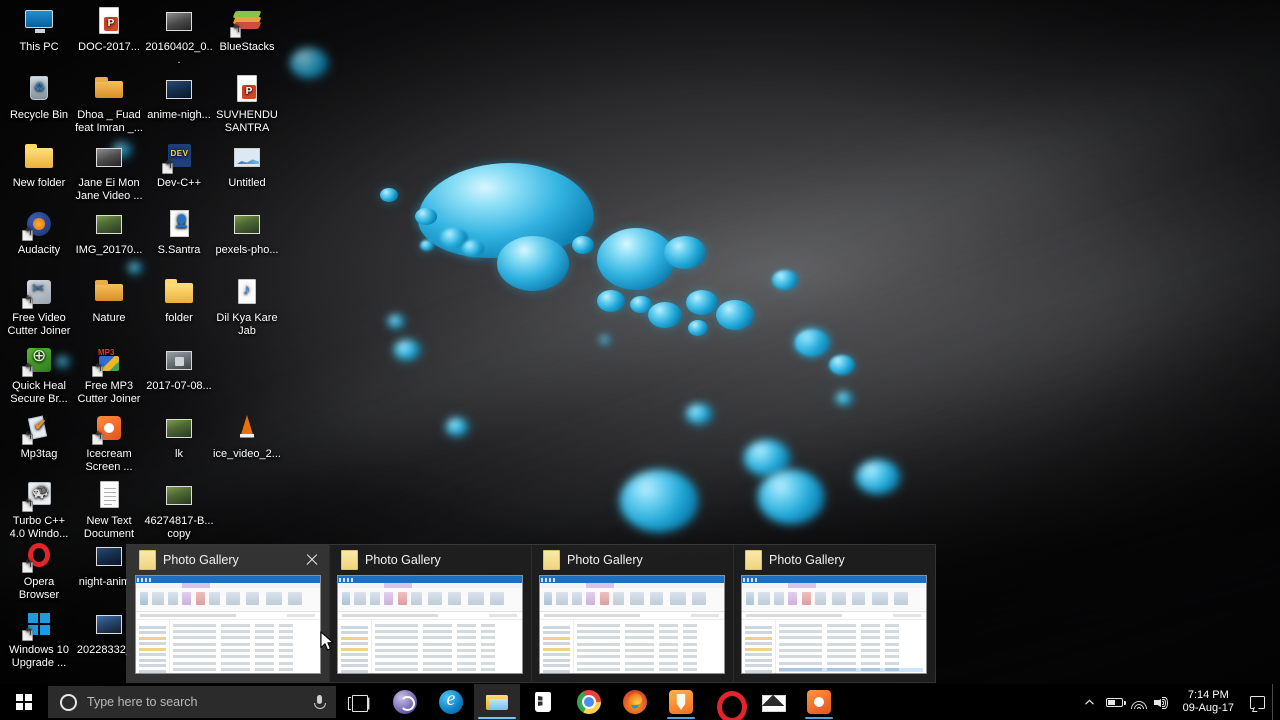 The image size is (1280, 720). I want to click on thumbnail-title: Photo Gallery, so click(807, 560).